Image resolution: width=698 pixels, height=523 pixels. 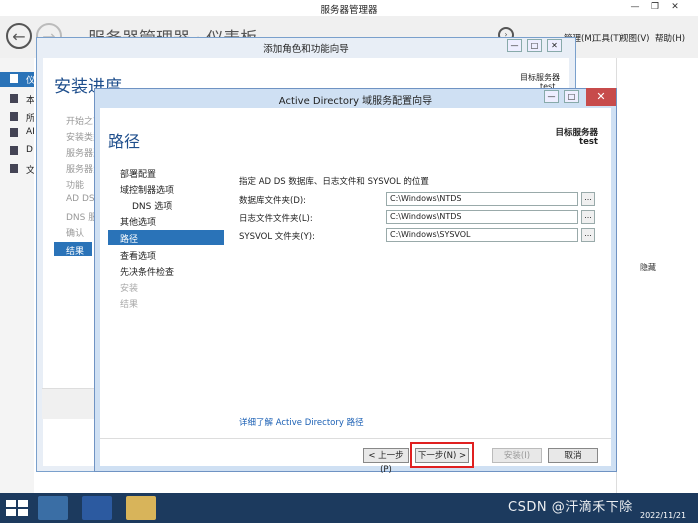 I want to click on step-prereq-check: 先决条件检查, so click(x=147, y=271).